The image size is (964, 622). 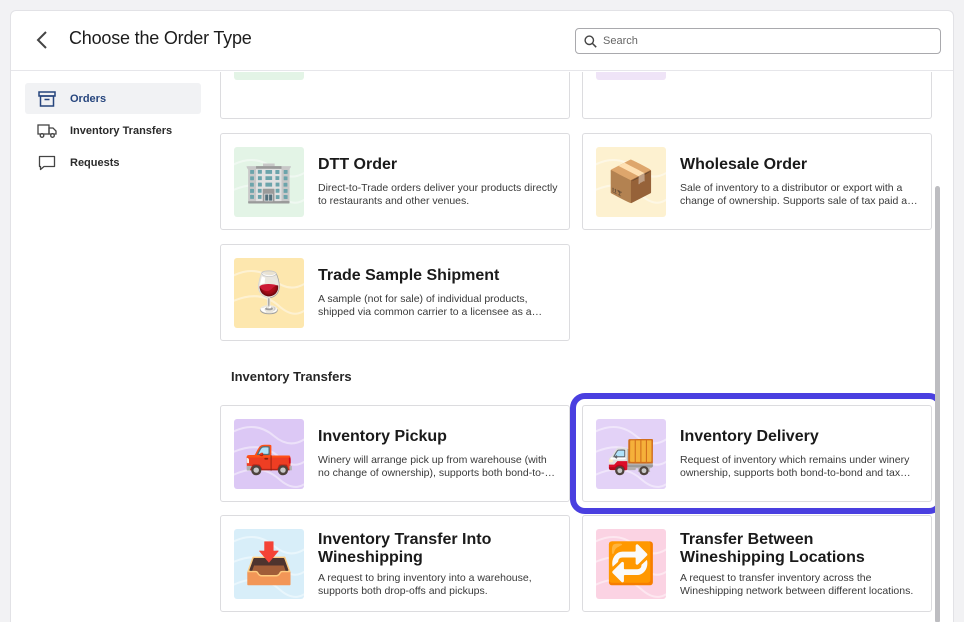 I want to click on card-thumbnail: 📦, so click(x=631, y=182).